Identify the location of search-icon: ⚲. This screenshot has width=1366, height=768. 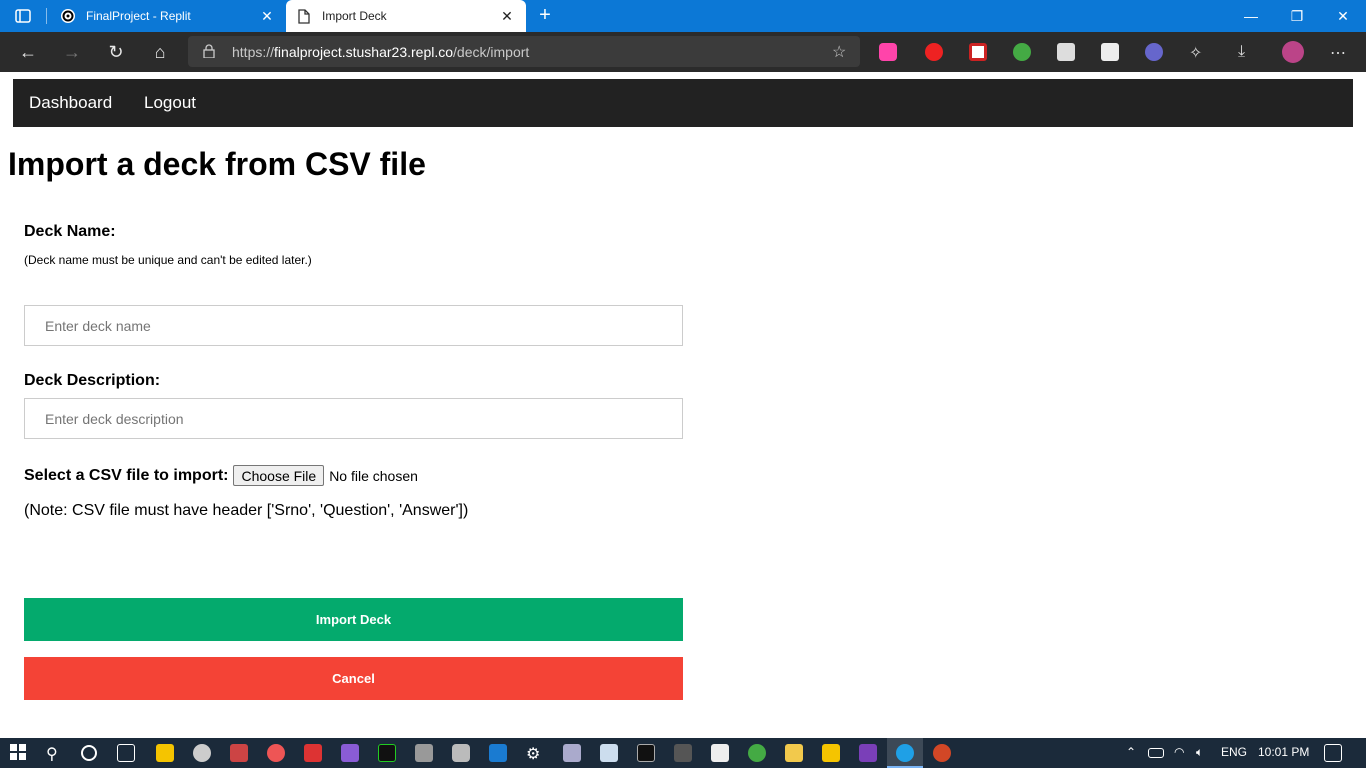
(55, 753).